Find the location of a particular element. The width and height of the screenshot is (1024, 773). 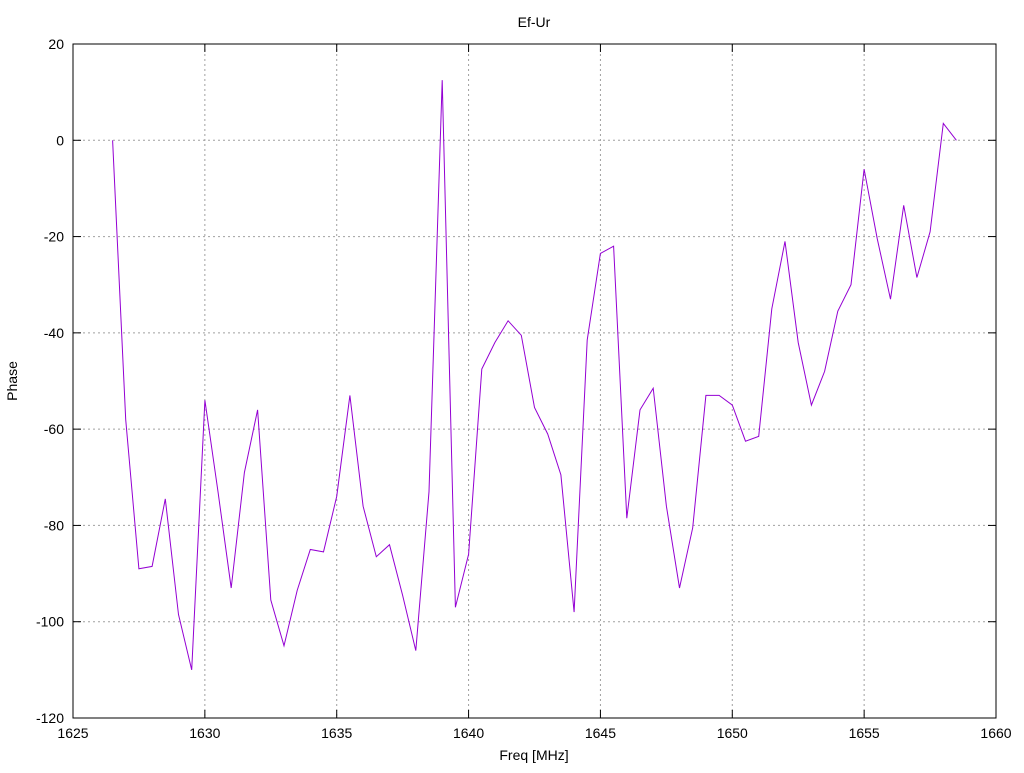

x-tick-label: 1630 is located at coordinates (204, 733).